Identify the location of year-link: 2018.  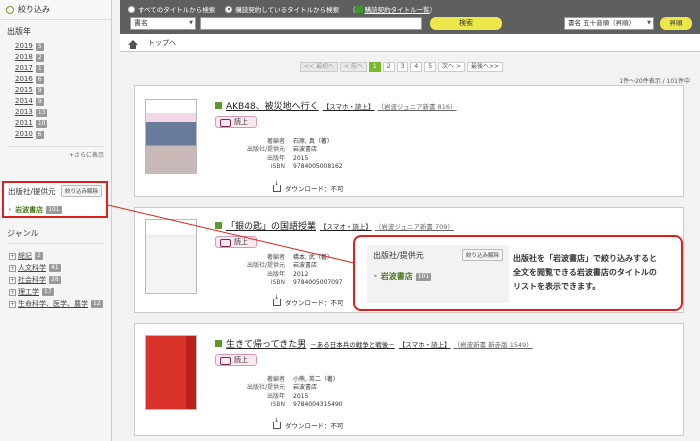
(24, 57).